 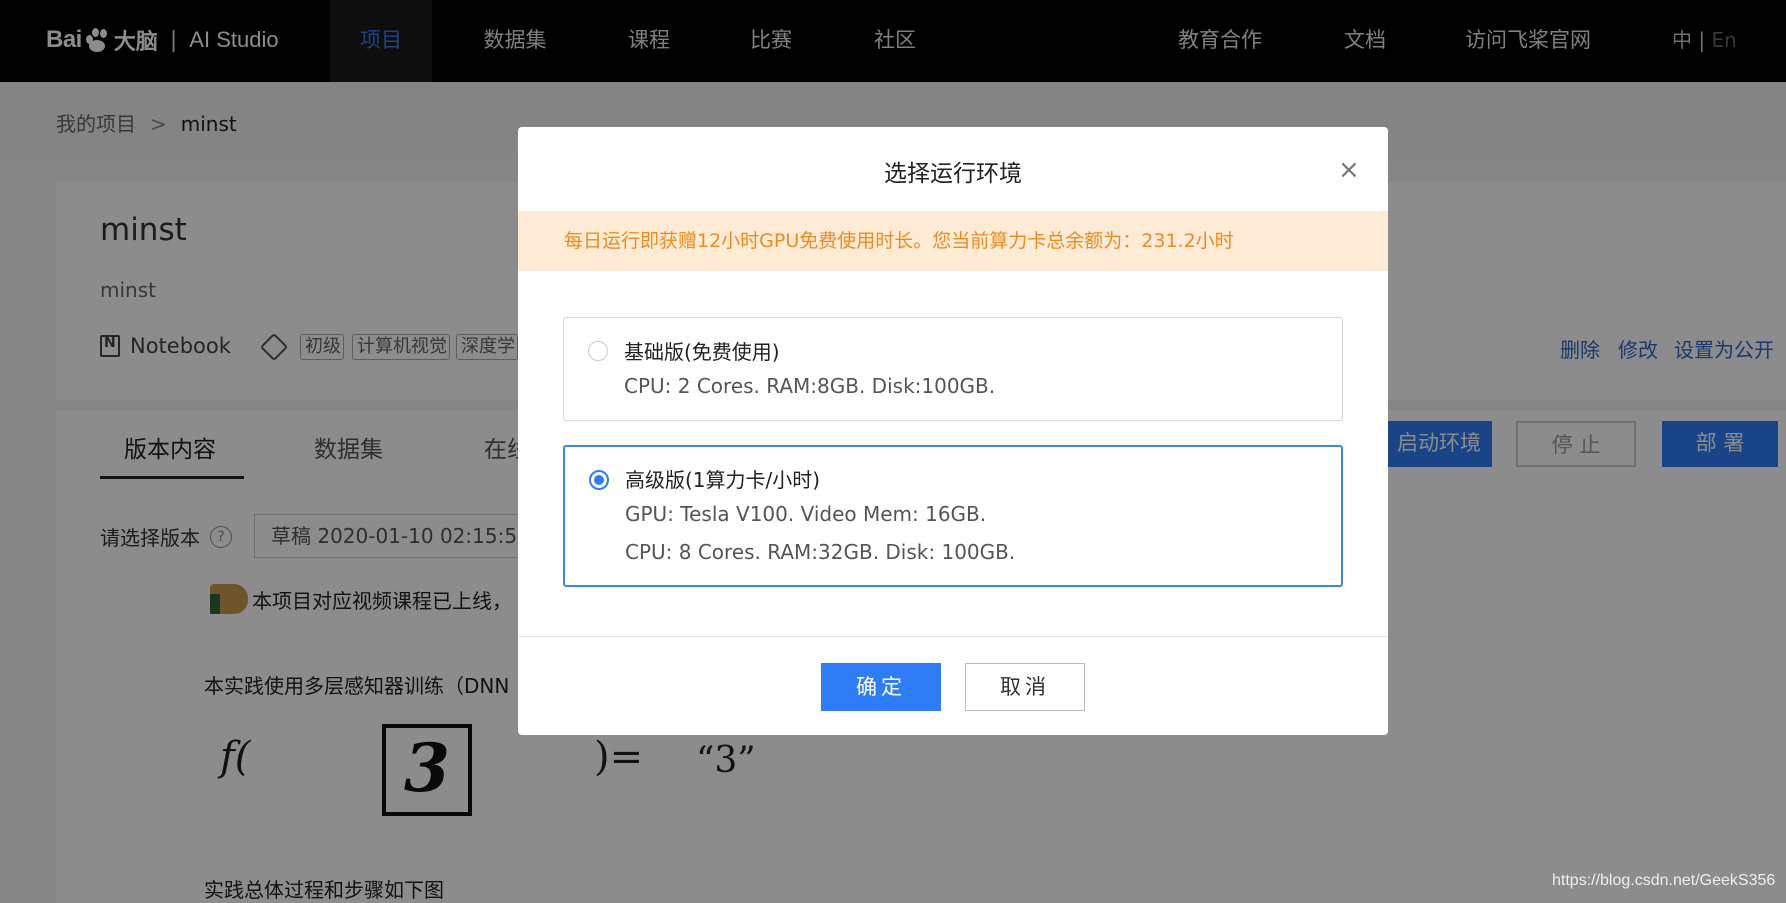 I want to click on dialog-divider, so click(x=953, y=636).